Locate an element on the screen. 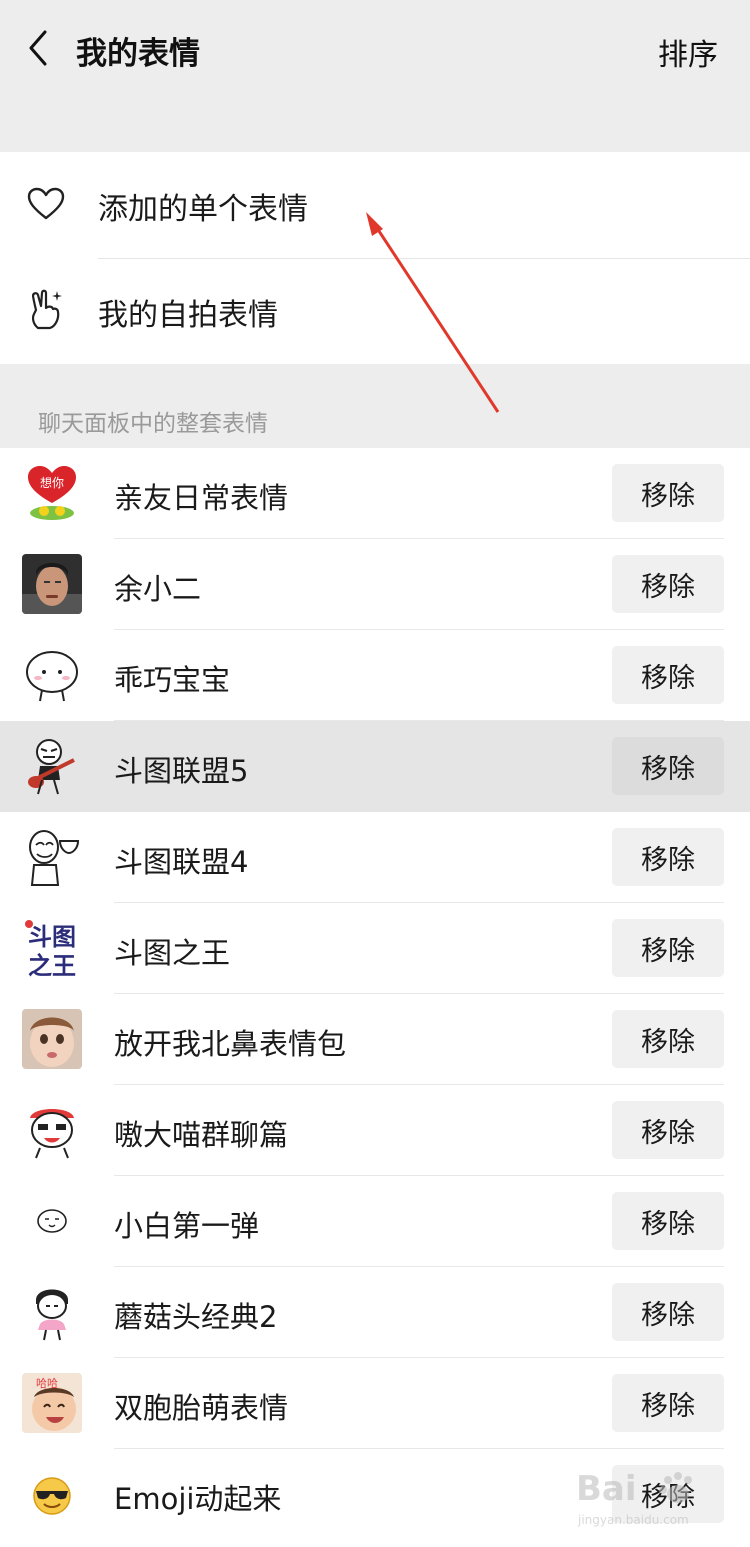  twin-baby-photo-thumbnail: 哈哈 is located at coordinates (52, 1403).